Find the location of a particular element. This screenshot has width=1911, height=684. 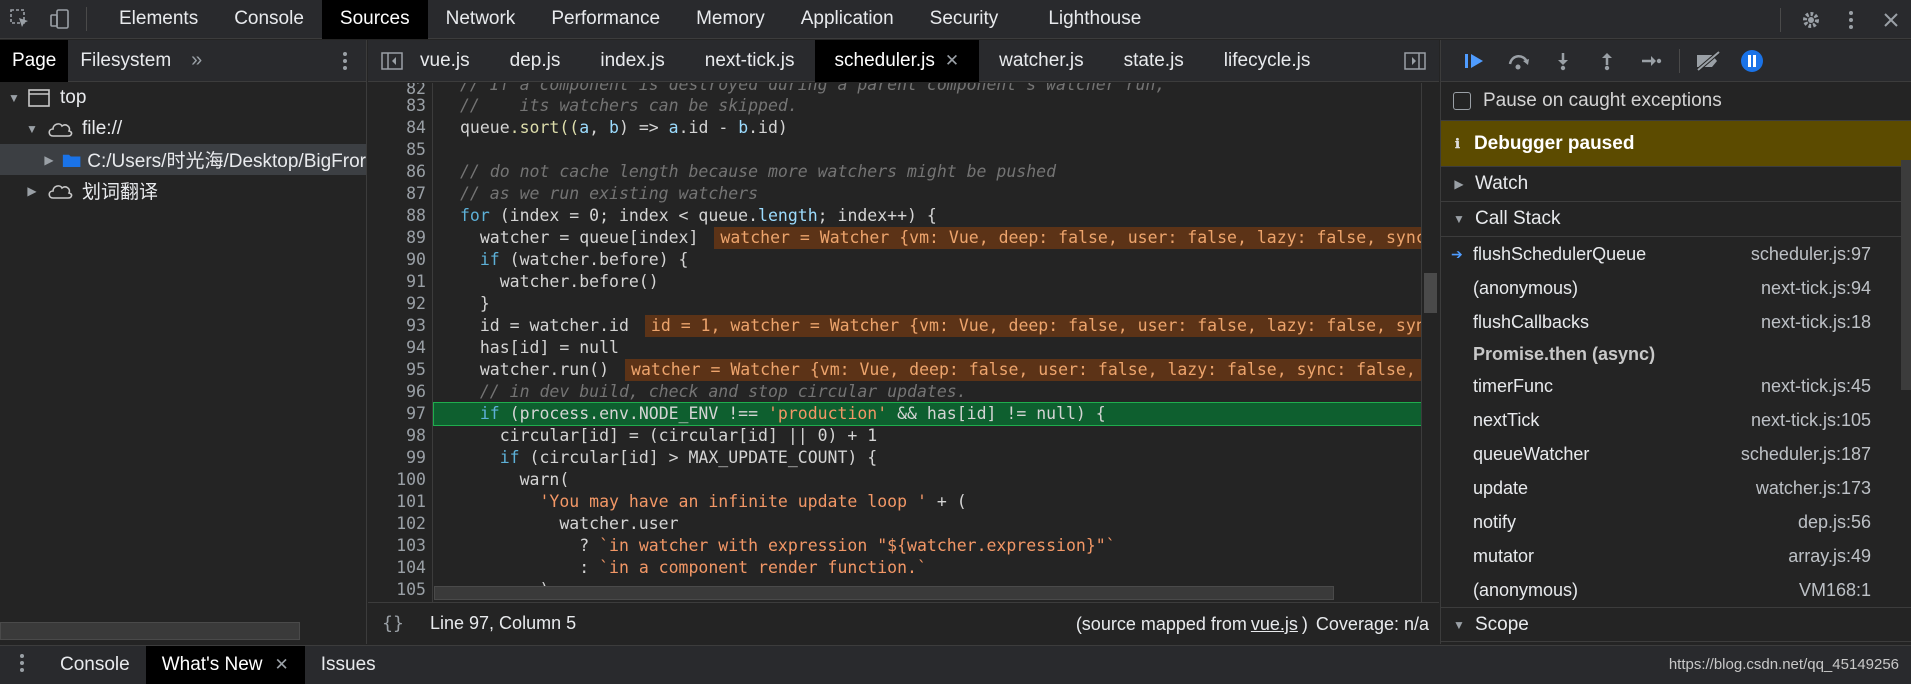

call-frame: (anonymous) next-tick.js:94 is located at coordinates (1676, 288).